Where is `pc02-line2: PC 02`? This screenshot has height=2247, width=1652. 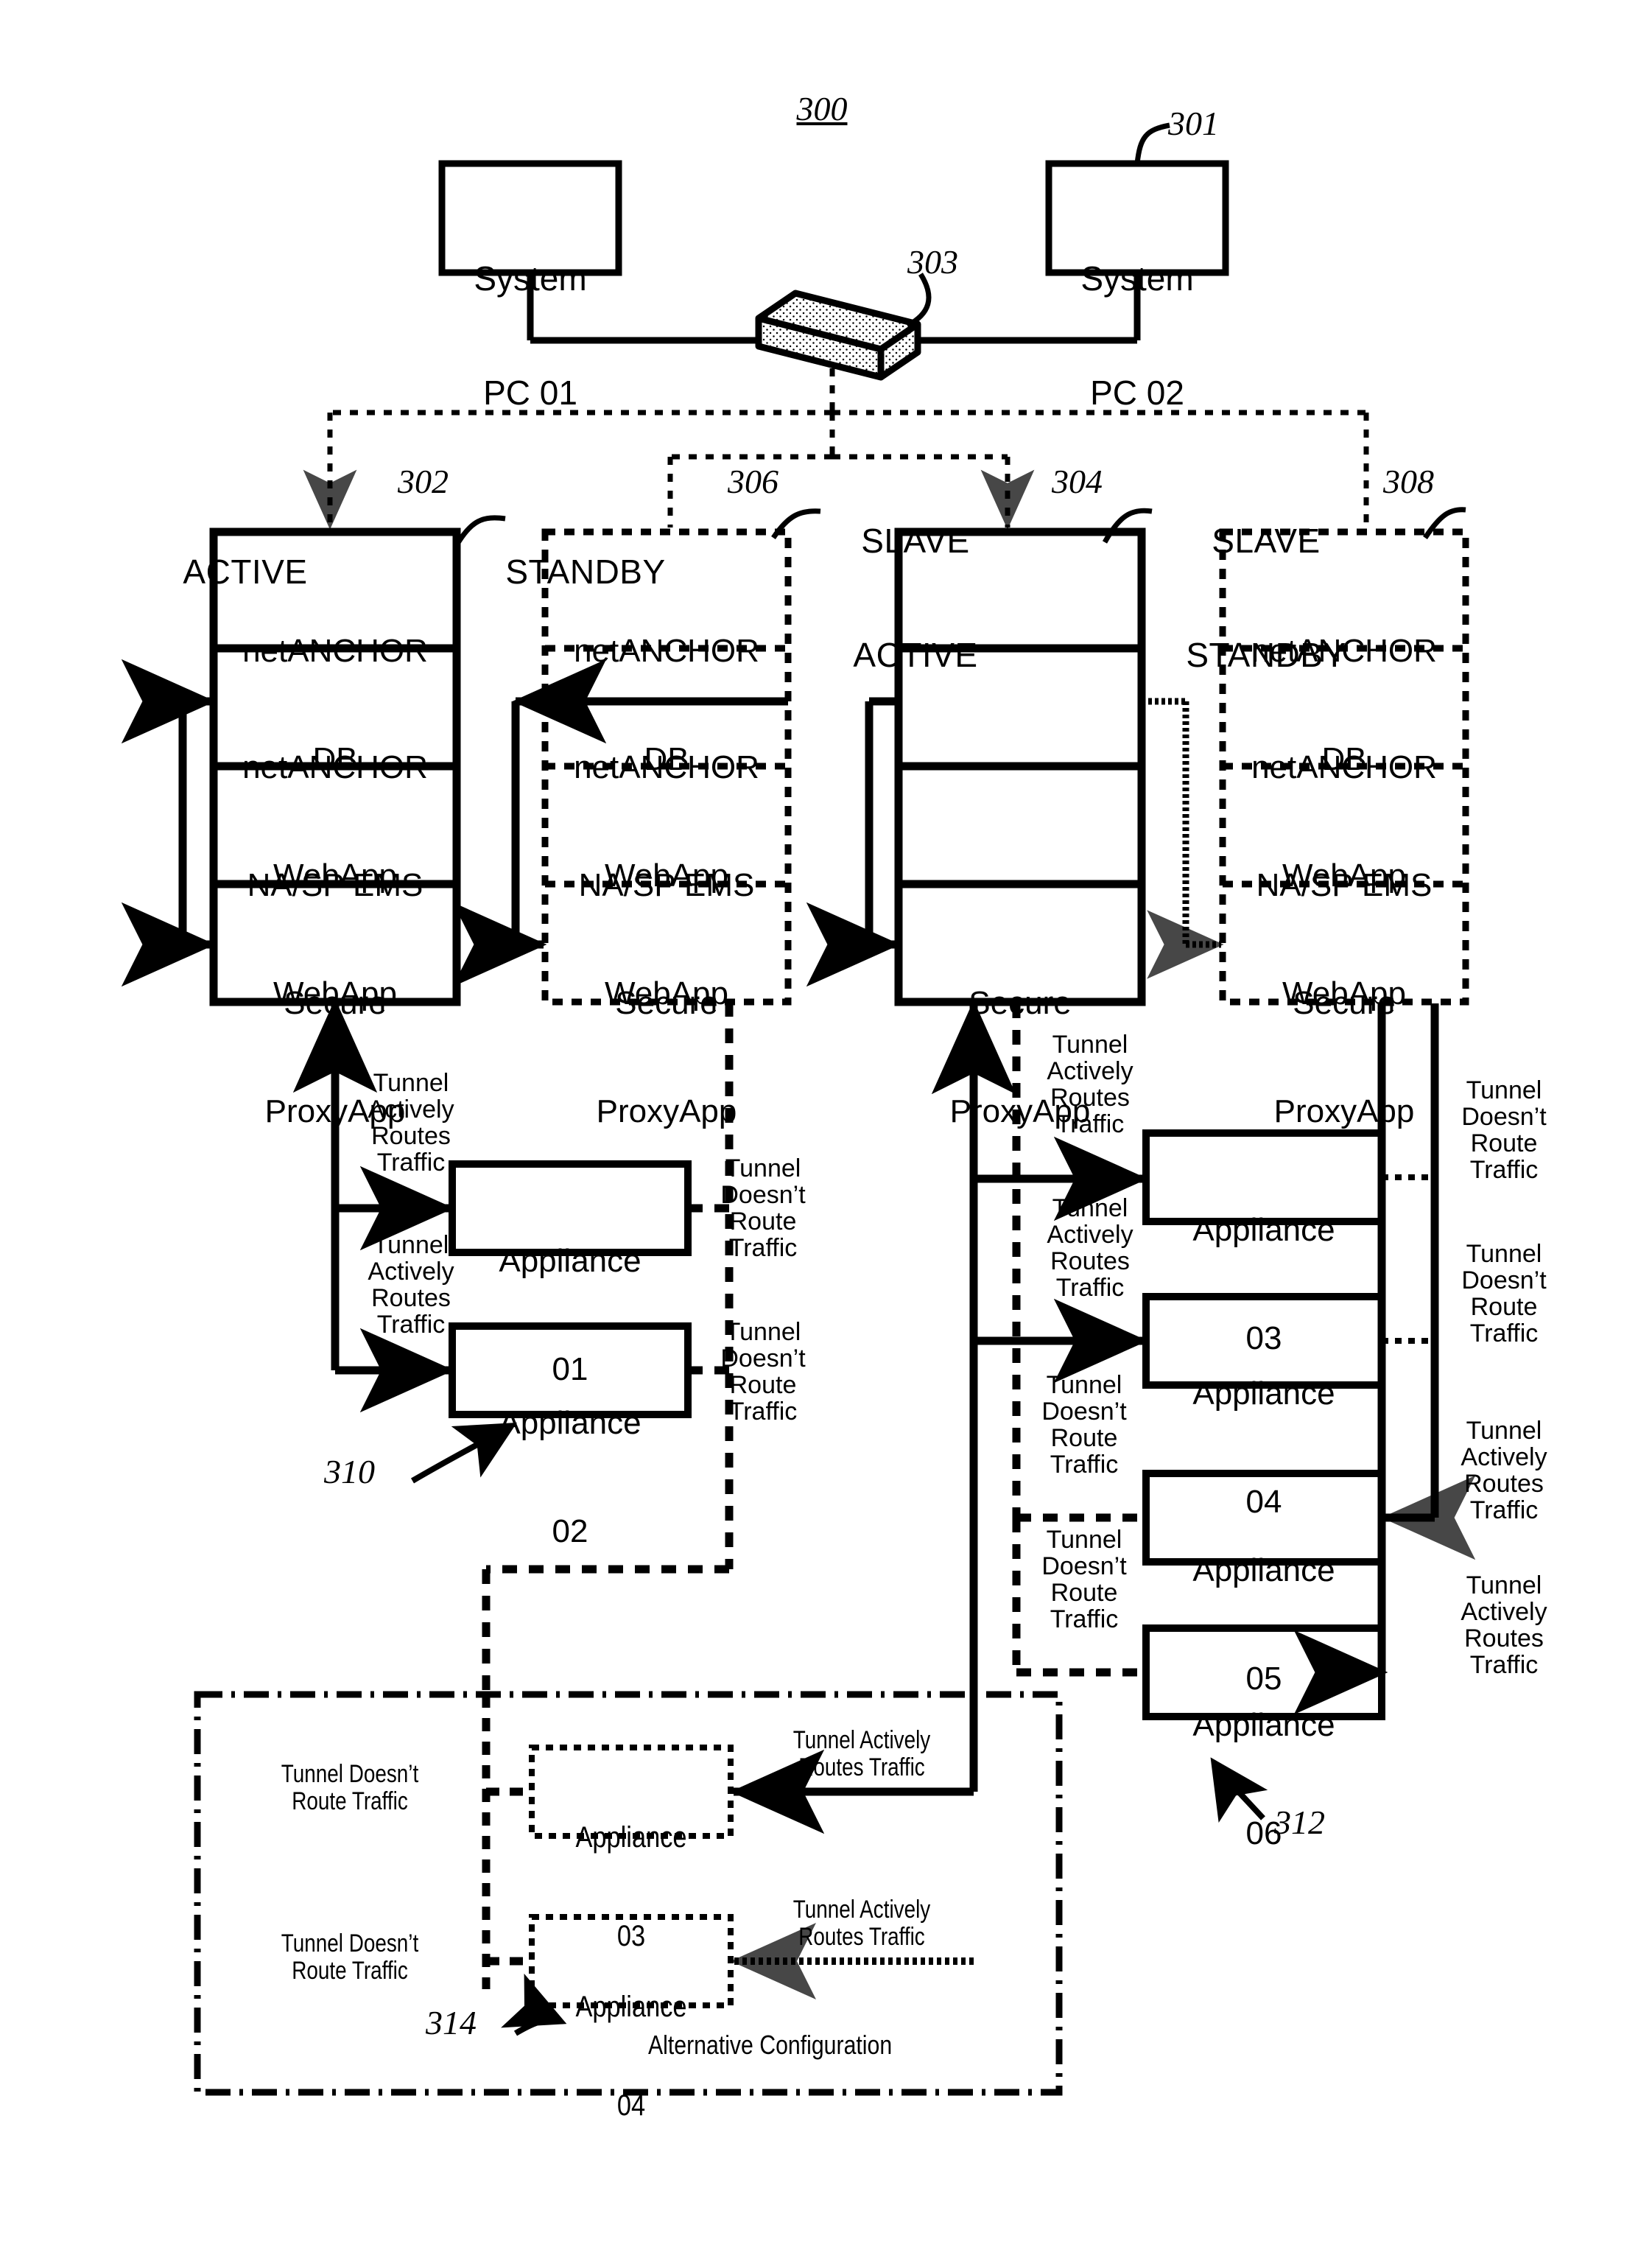
pc02-line2: PC 02 is located at coordinates (1137, 392).